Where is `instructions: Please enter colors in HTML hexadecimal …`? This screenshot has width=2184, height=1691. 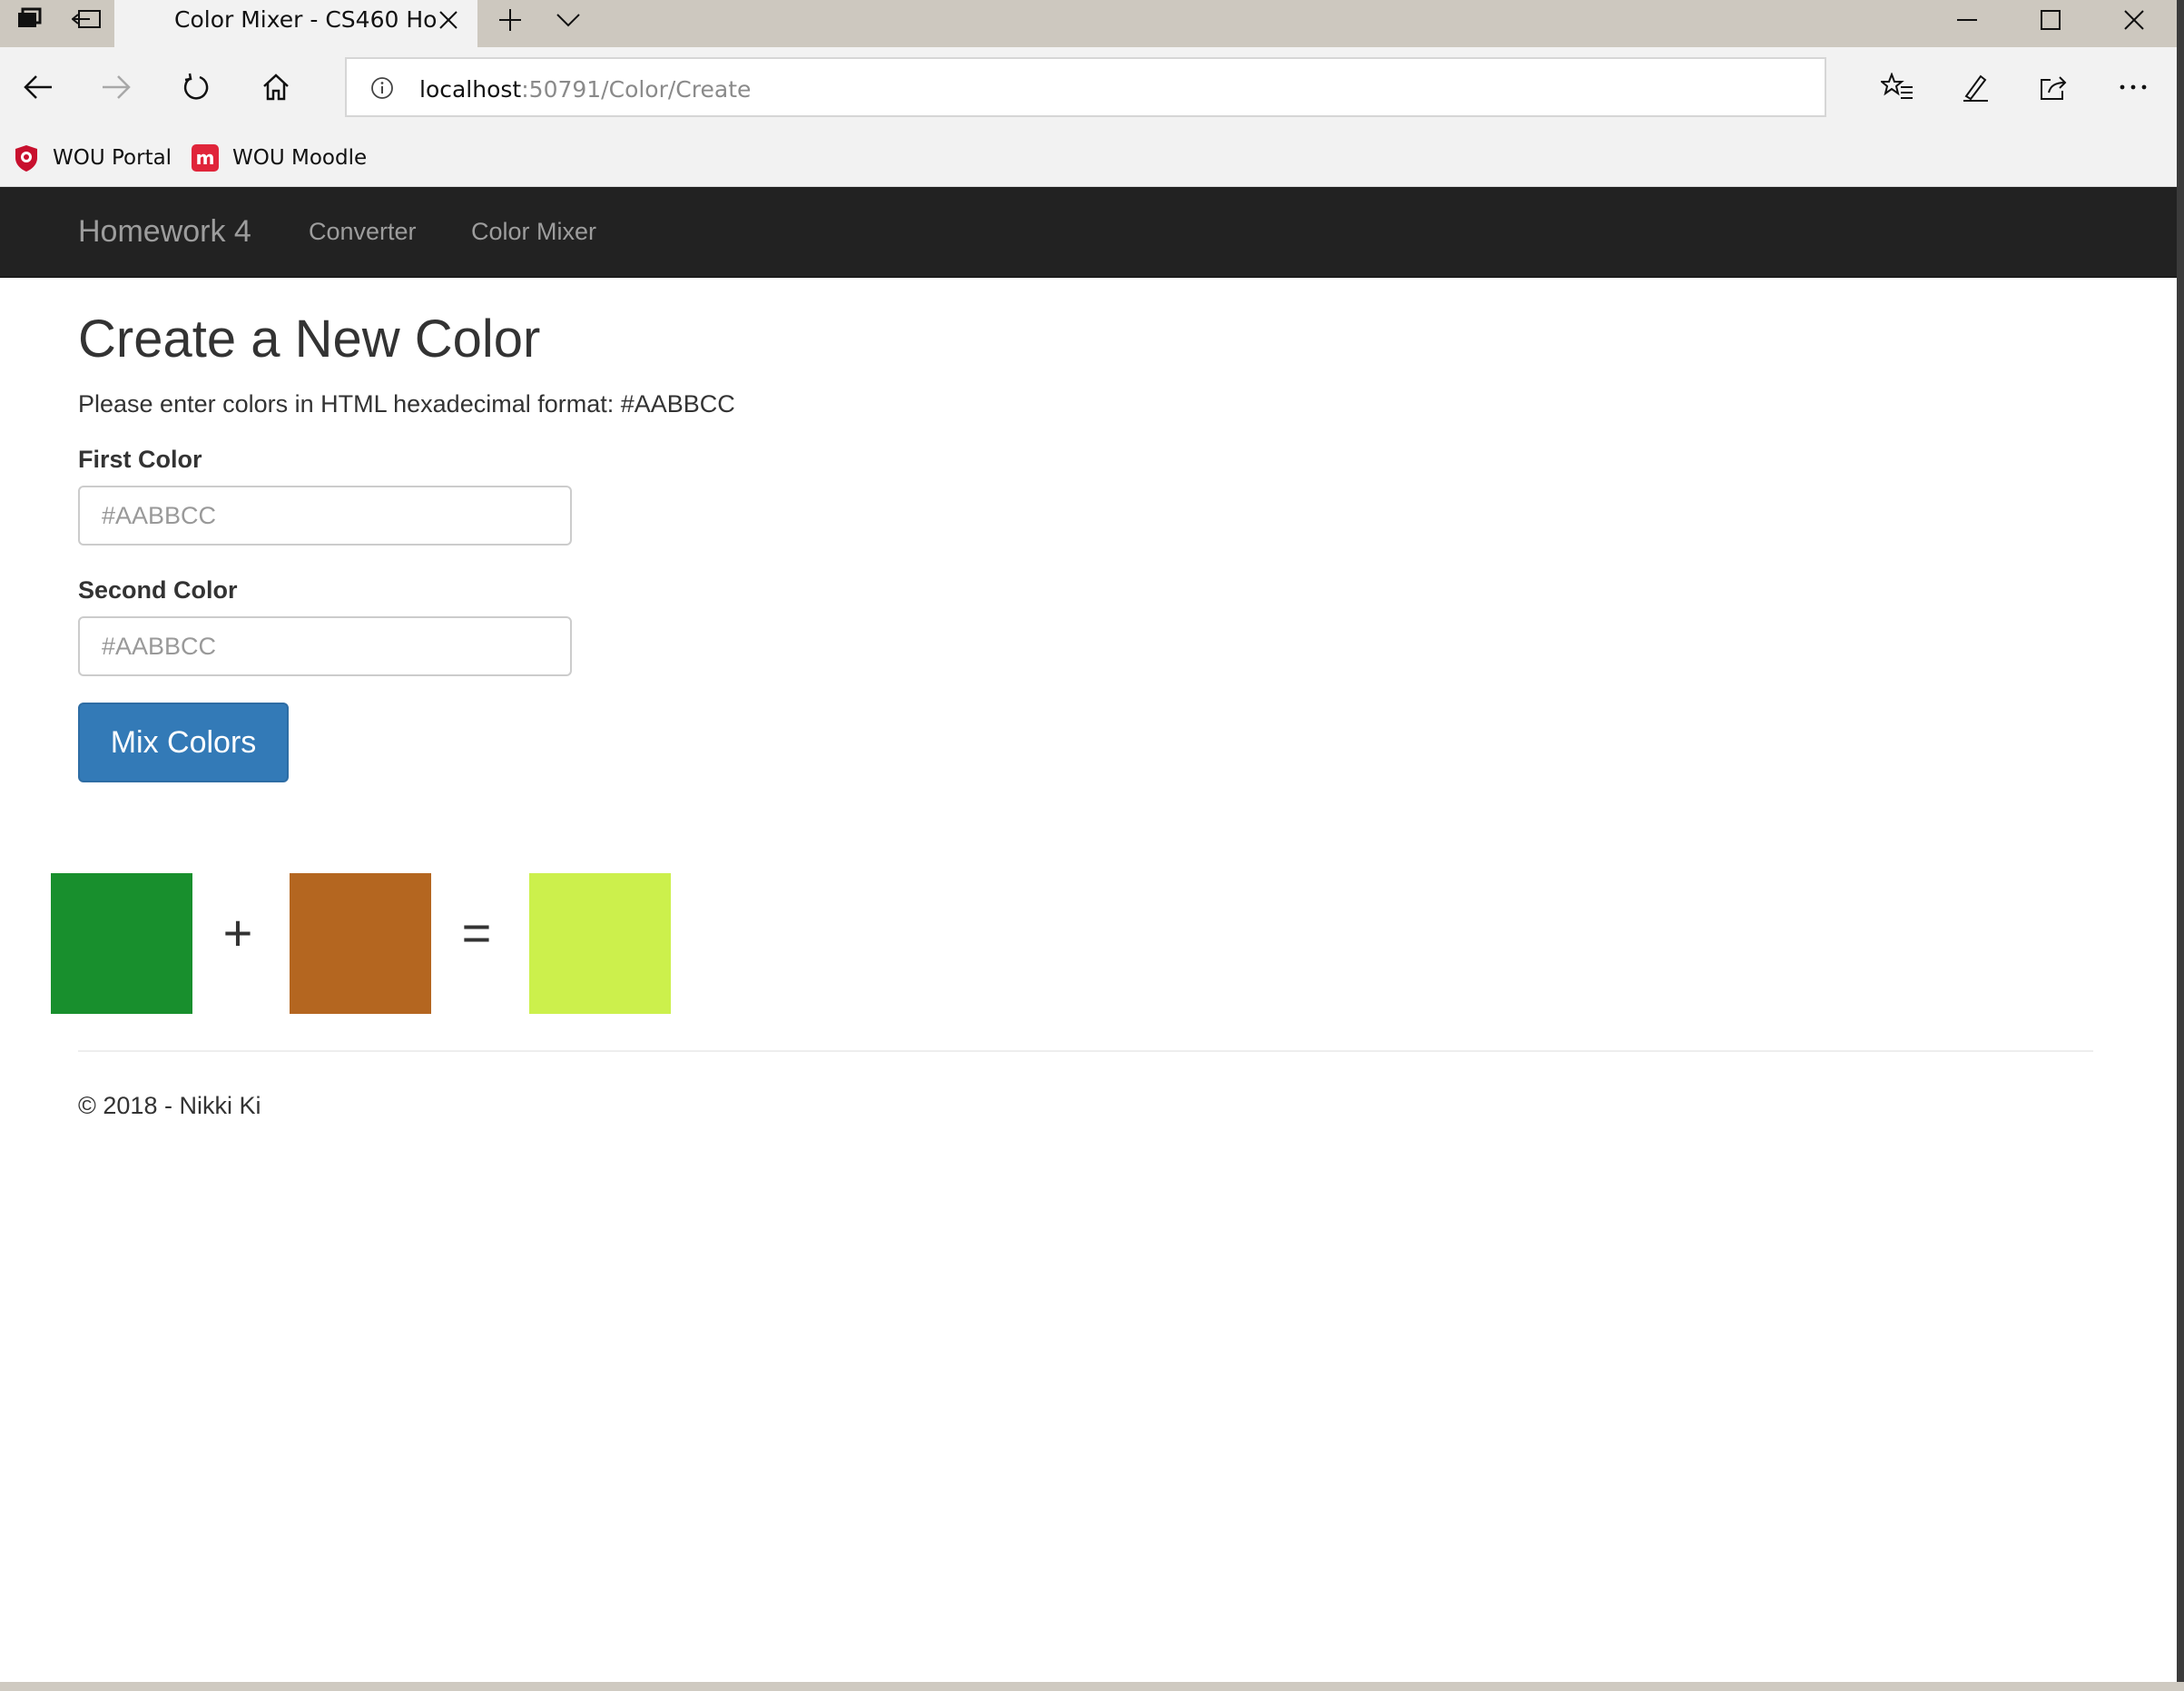 instructions: Please enter colors in HTML hexadecimal … is located at coordinates (407, 404).